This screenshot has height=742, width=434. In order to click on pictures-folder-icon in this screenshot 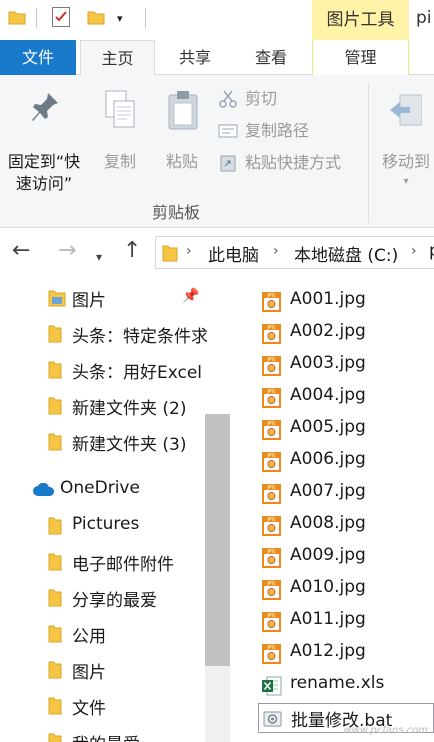, I will do `click(57, 298)`.